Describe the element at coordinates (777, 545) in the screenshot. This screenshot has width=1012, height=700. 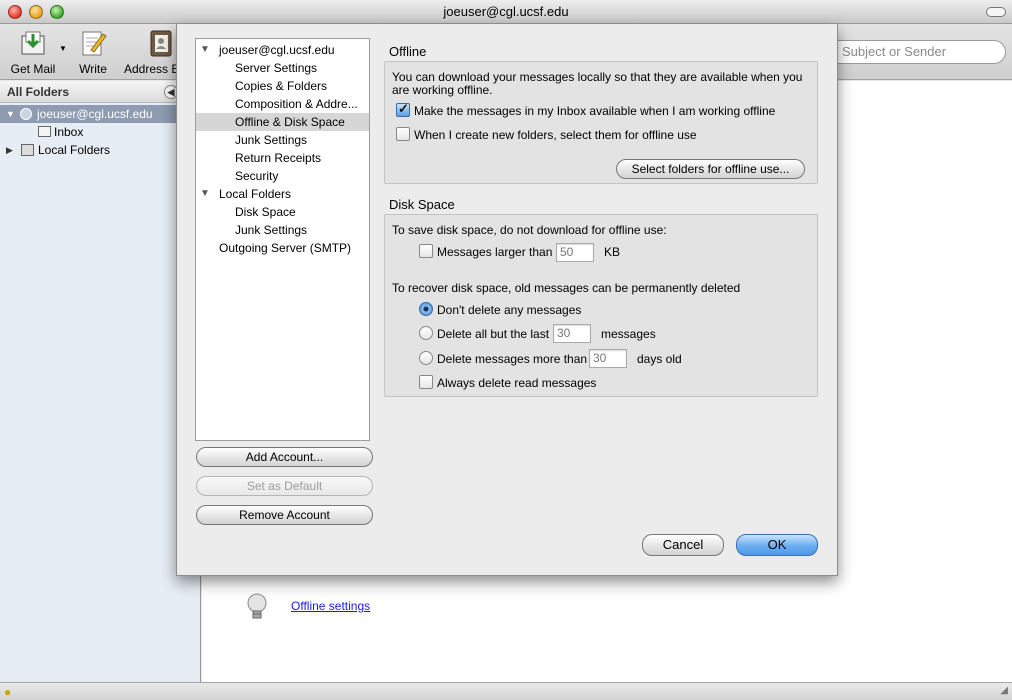
I see `ok-button: OK` at that location.